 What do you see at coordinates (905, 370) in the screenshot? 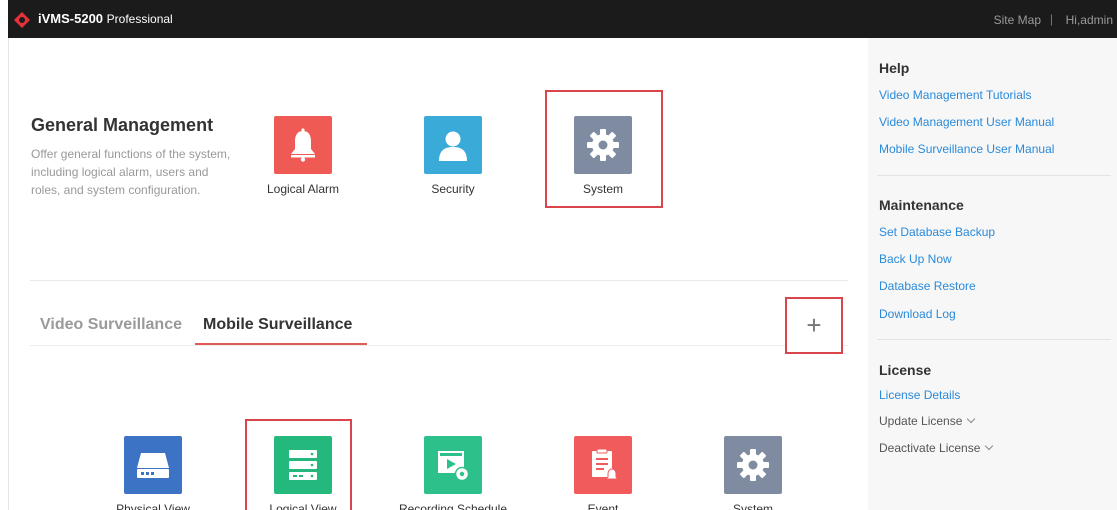
I see `license-heading: License` at bounding box center [905, 370].